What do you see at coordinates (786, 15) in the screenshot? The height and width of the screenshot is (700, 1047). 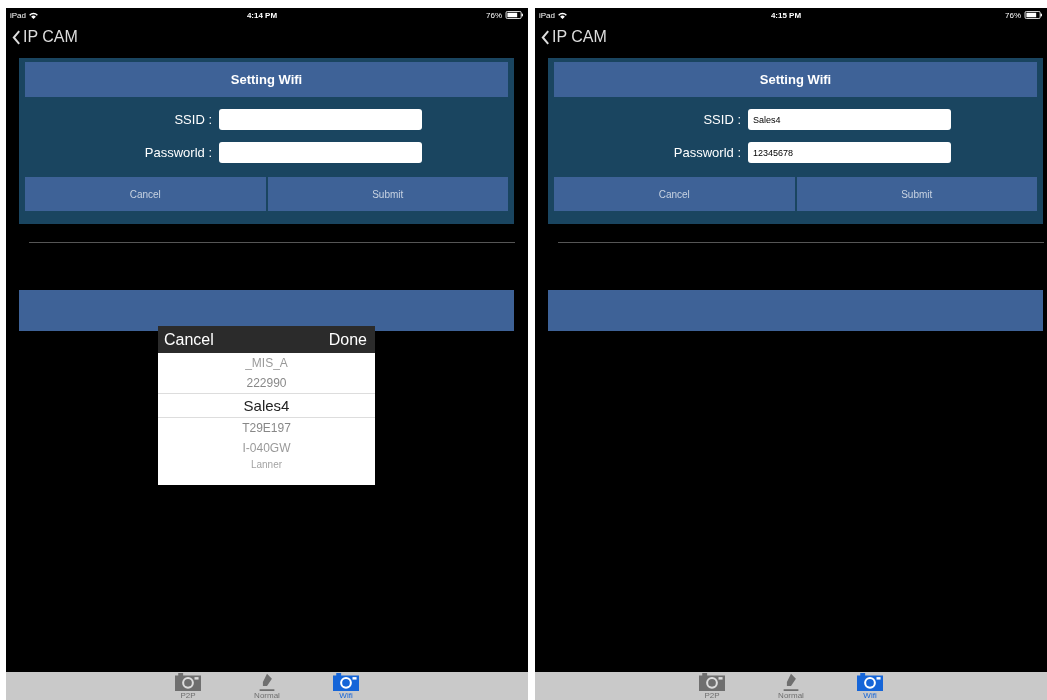 I see `status-time: 4:15 PM` at bounding box center [786, 15].